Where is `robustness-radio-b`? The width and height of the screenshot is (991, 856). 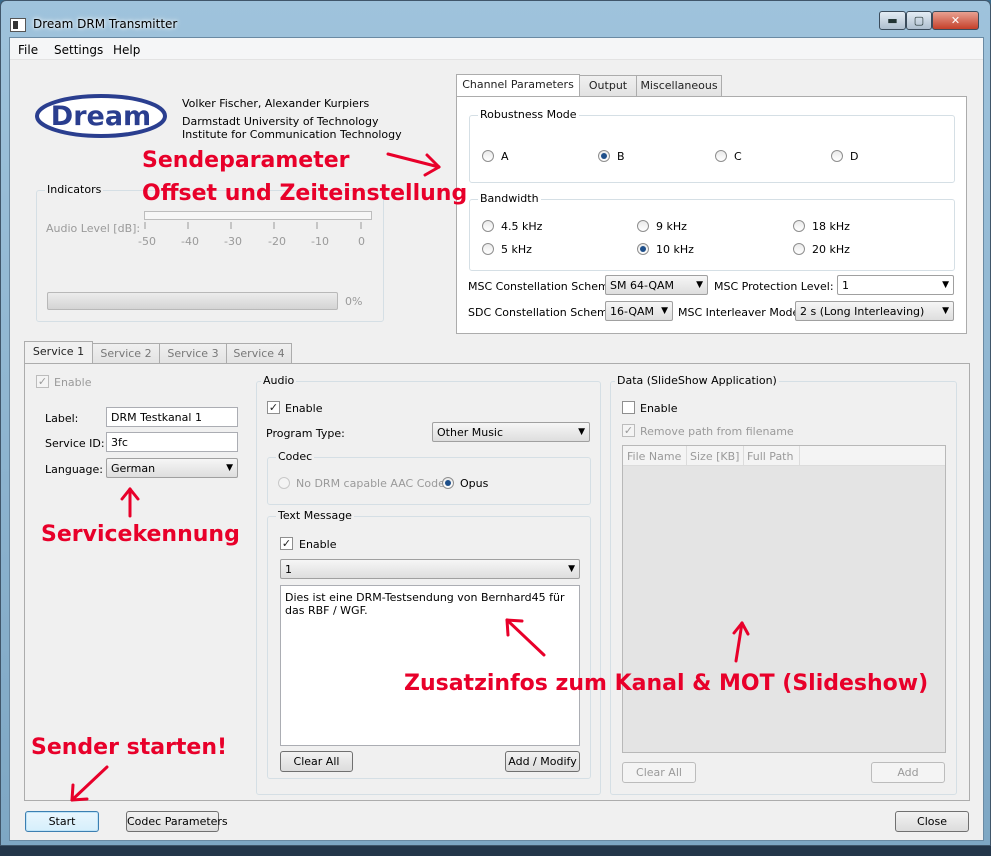 robustness-radio-b is located at coordinates (604, 156).